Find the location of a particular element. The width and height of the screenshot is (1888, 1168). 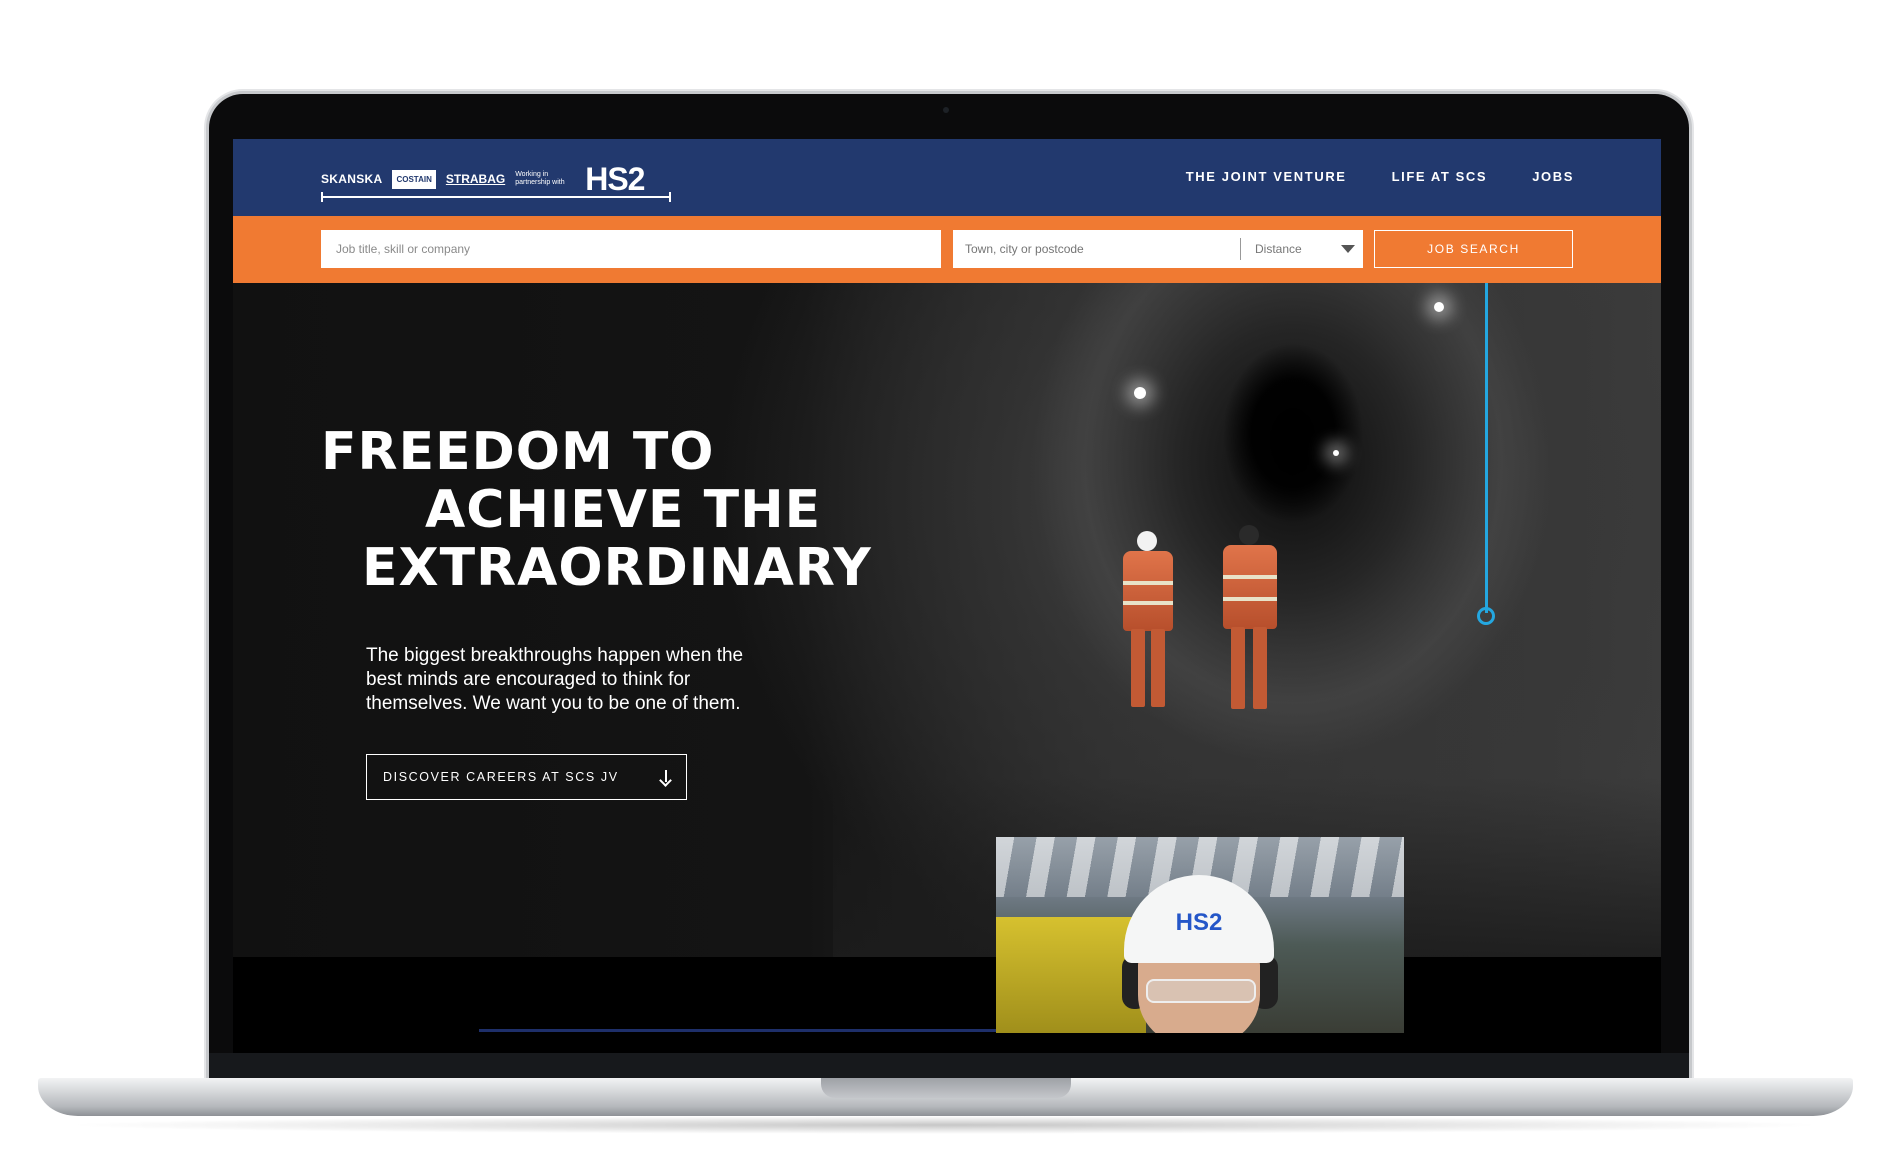

job-search-bar: Distance JOB SEARCH is located at coordinates (947, 249).